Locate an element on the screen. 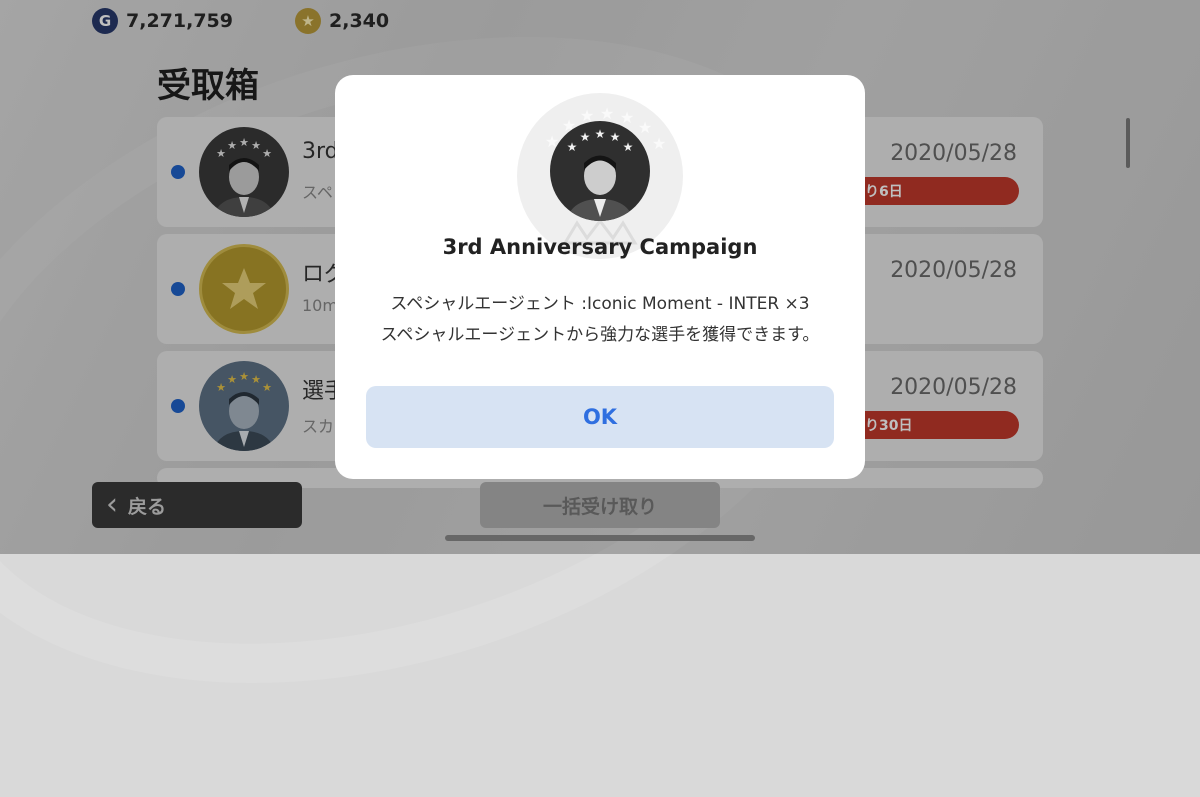 The width and height of the screenshot is (1200, 797). ok-button: OK is located at coordinates (600, 417).